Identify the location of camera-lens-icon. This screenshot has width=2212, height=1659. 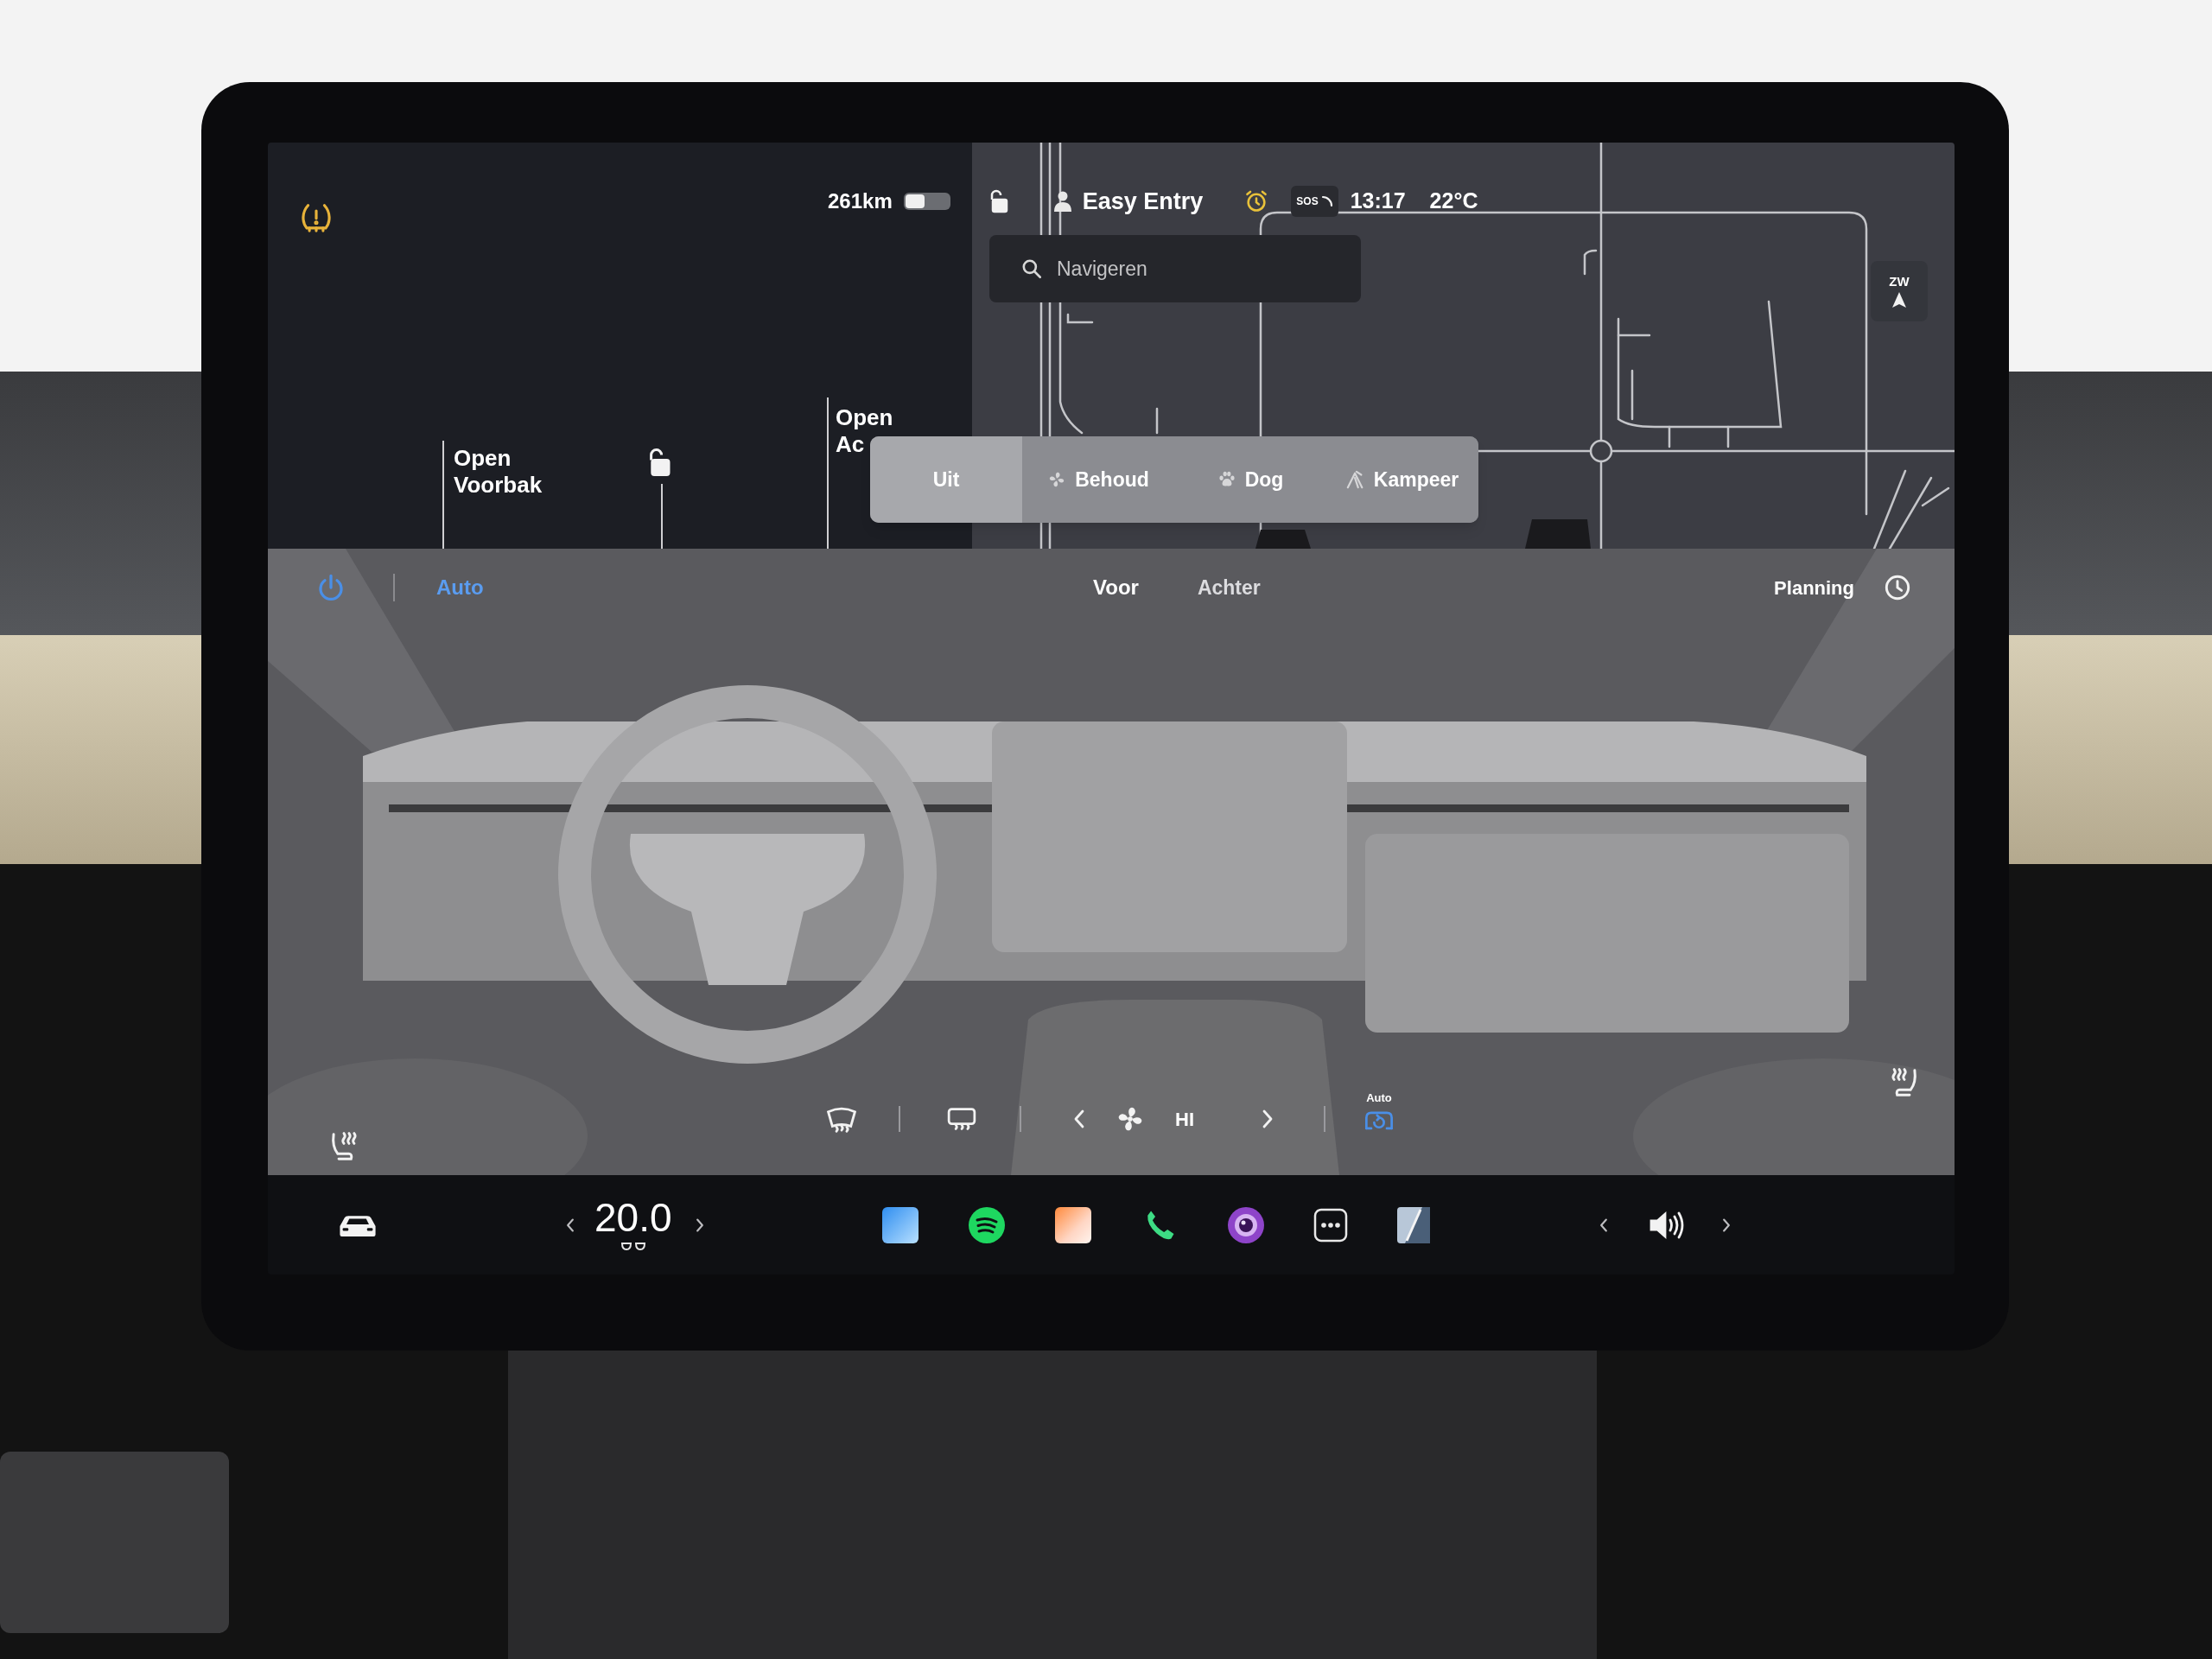
(1245, 1224).